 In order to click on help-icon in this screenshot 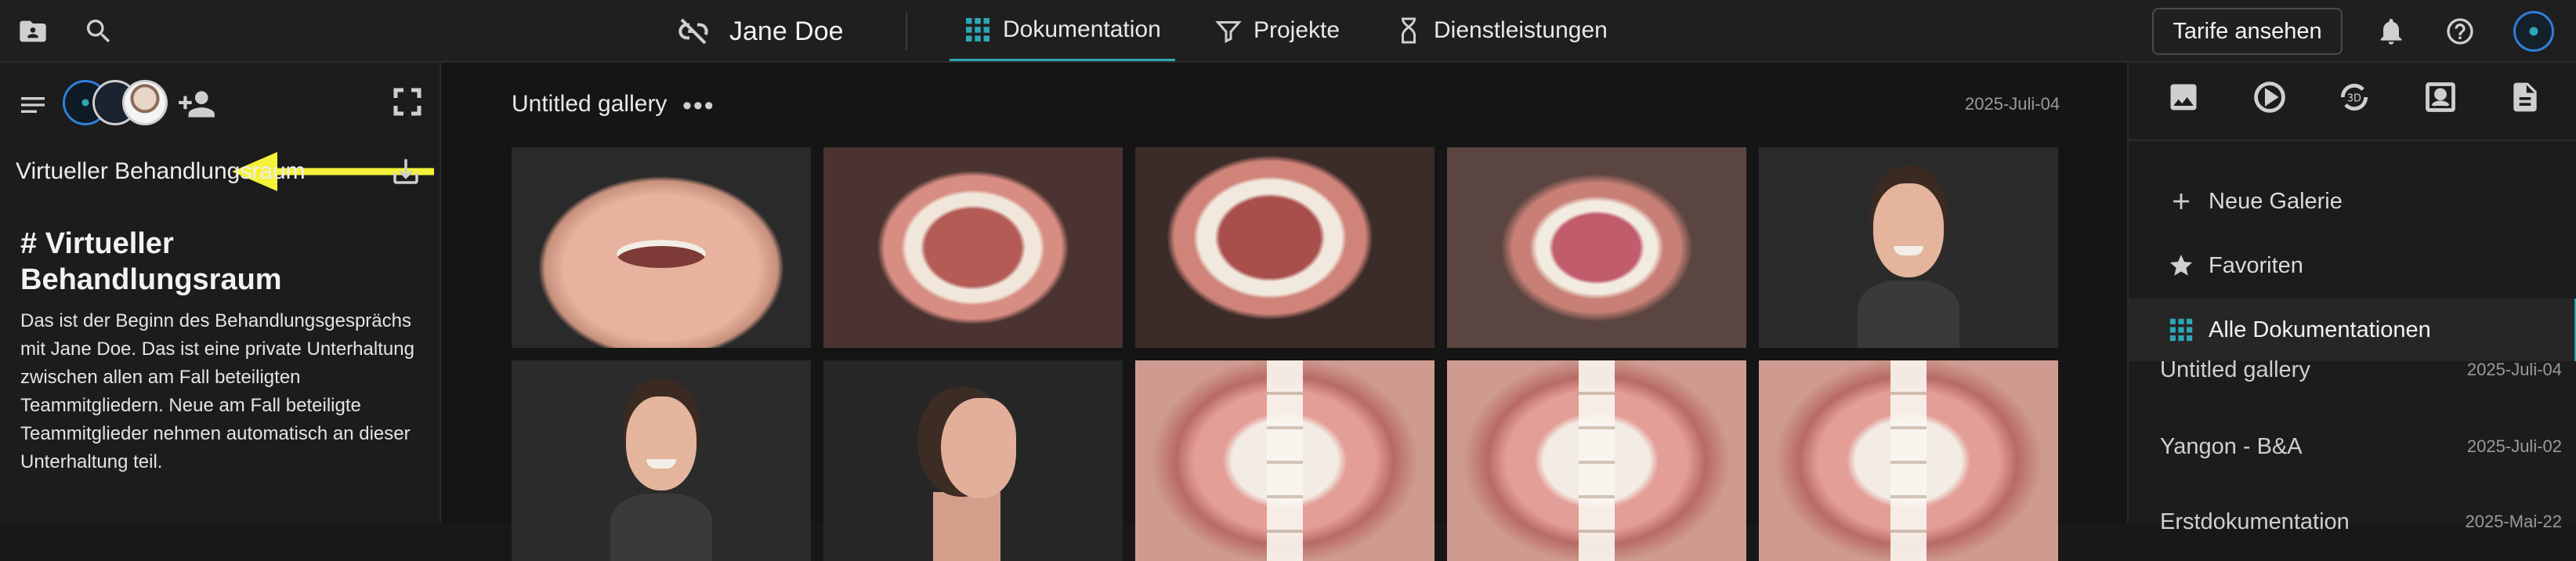, I will do `click(2460, 31)`.